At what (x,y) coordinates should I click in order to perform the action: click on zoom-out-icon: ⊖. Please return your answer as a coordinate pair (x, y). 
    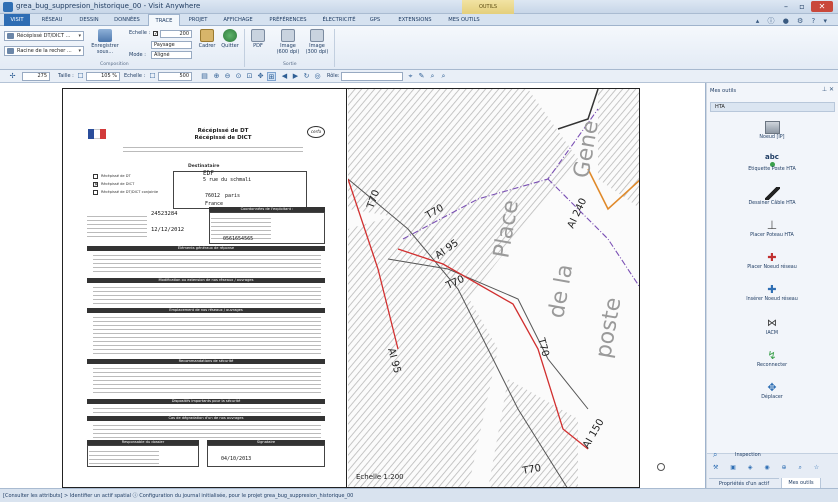
    Looking at the image, I should click on (227, 76).